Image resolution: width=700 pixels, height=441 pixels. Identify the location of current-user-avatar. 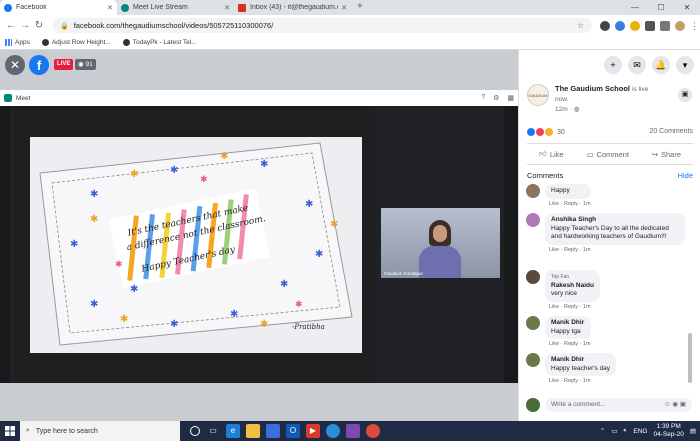
(533, 405).